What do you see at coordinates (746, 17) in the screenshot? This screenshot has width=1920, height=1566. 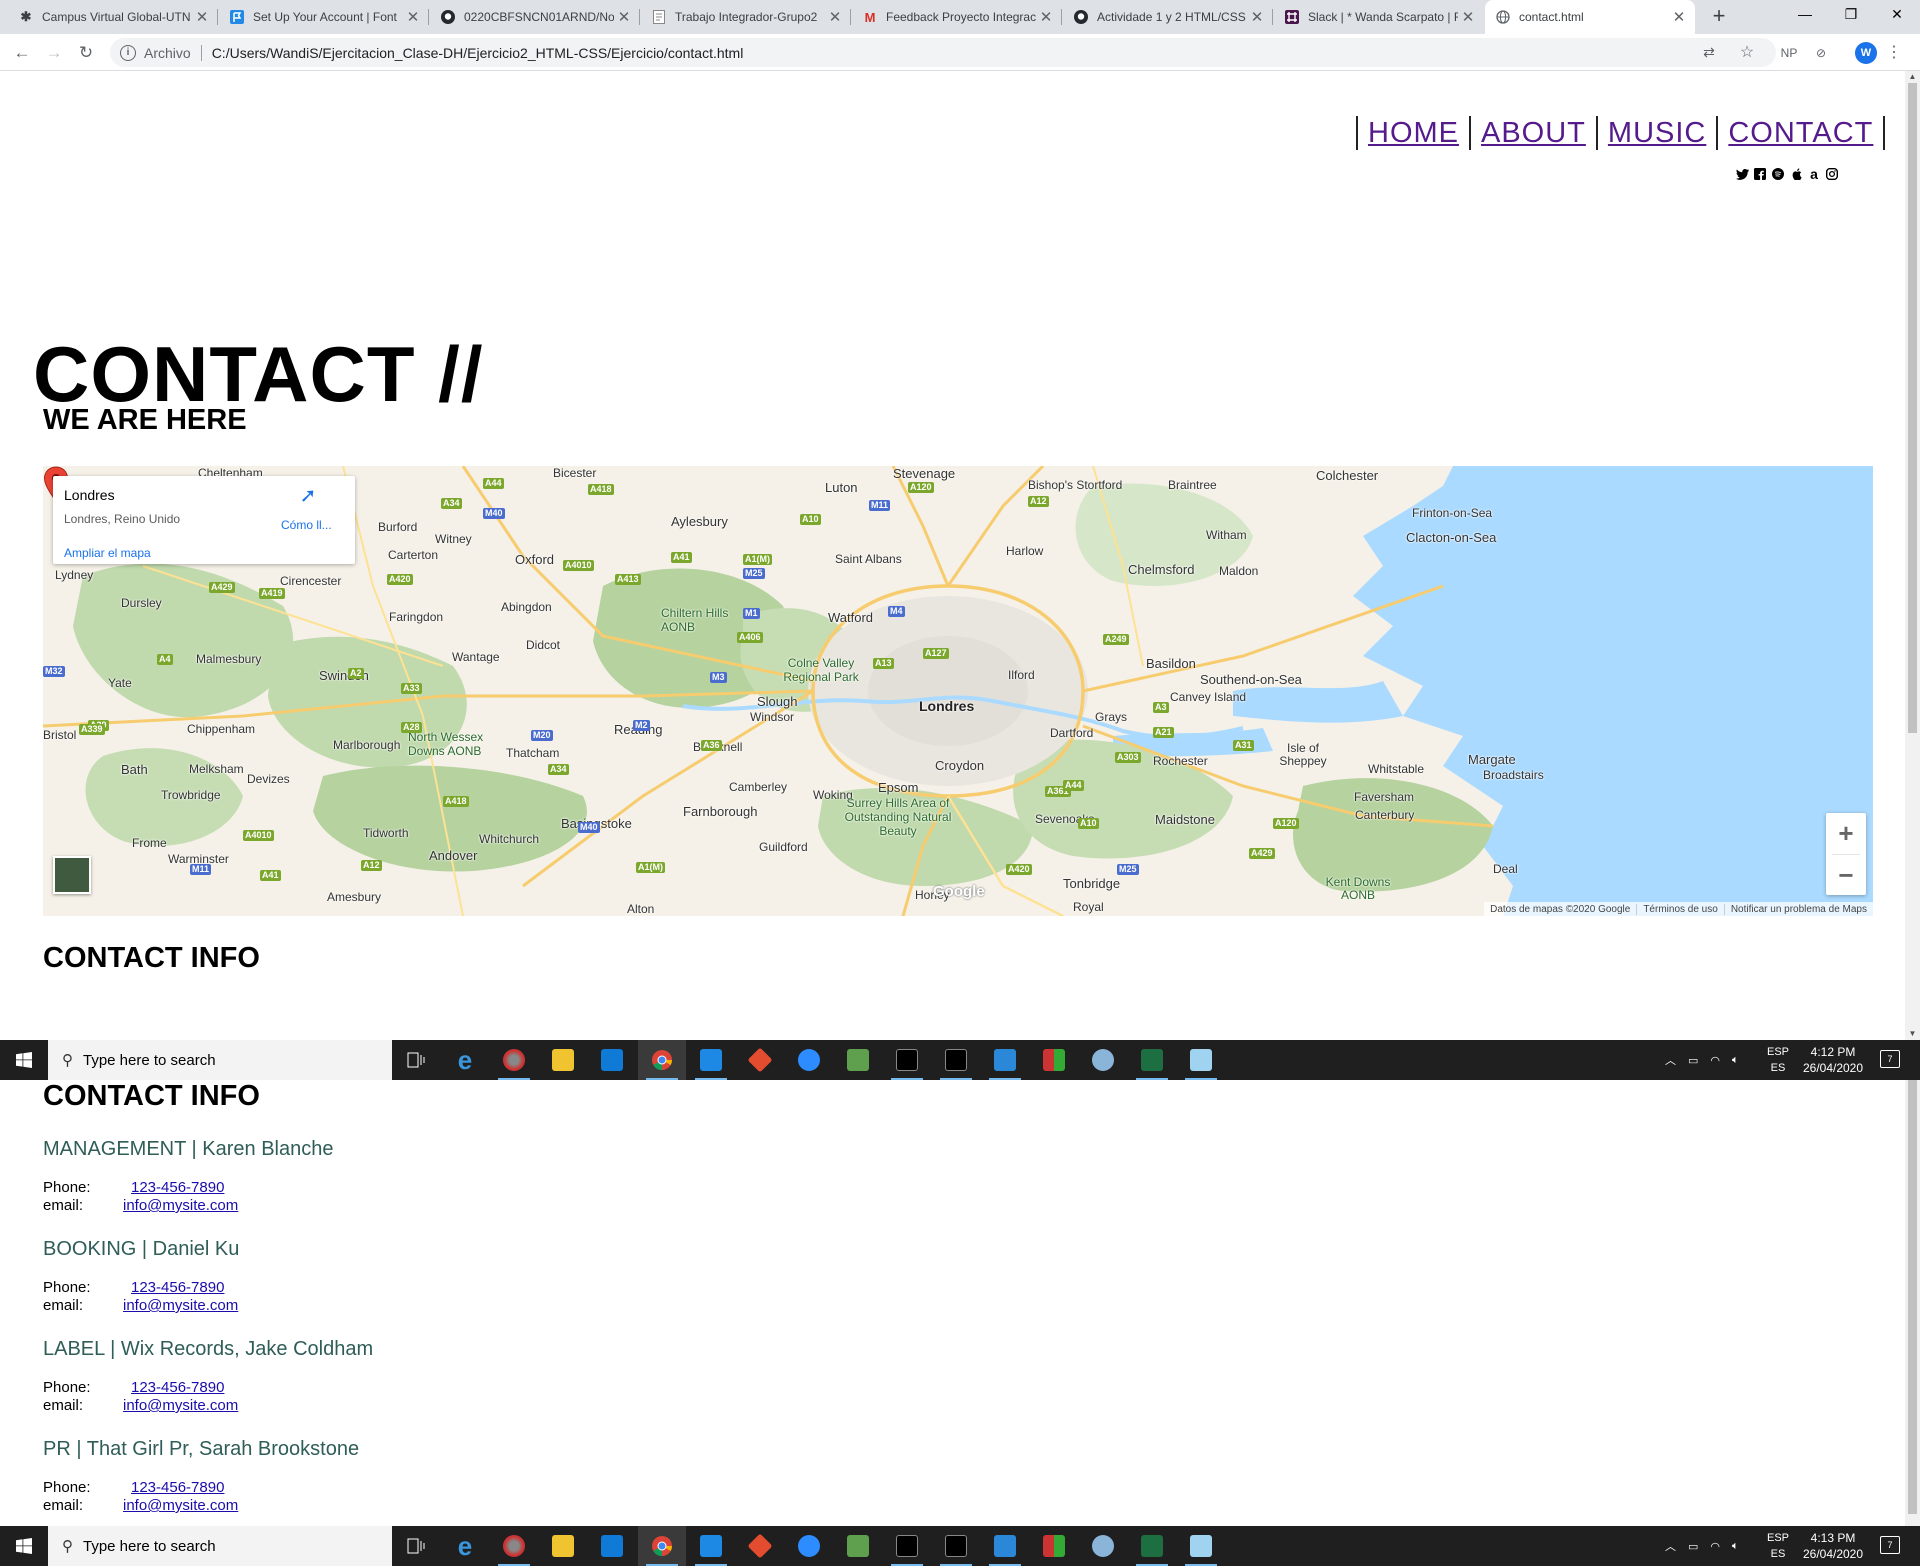 I see `browser-tab: Trabajo Integrador-Grupo2 ✕` at bounding box center [746, 17].